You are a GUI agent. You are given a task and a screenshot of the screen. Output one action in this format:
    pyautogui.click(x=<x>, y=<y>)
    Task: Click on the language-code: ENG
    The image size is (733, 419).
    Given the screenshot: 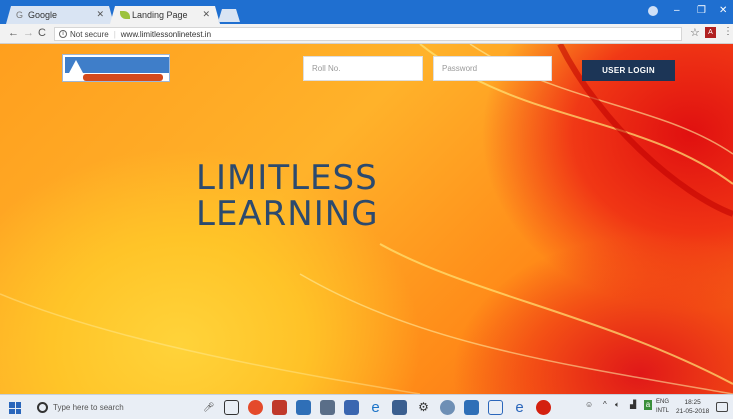 What is the action you would take?
    pyautogui.click(x=663, y=402)
    